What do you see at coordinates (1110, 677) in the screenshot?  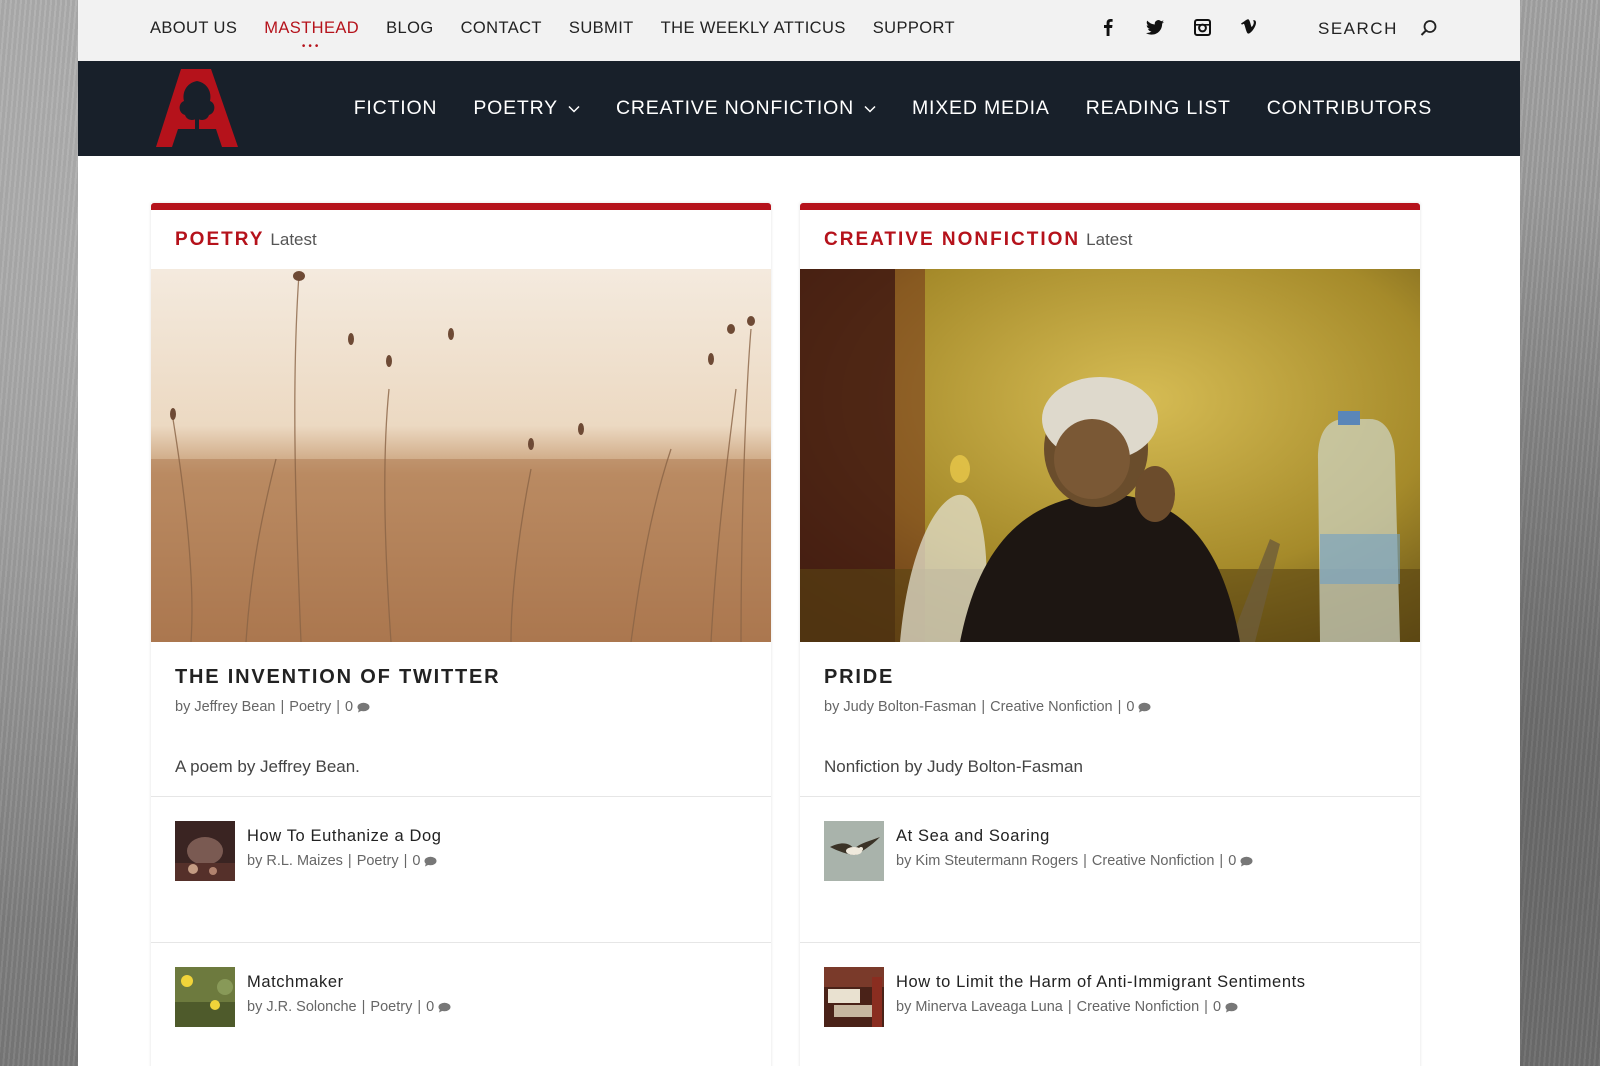 I see `feature-post-title: PRIDE` at bounding box center [1110, 677].